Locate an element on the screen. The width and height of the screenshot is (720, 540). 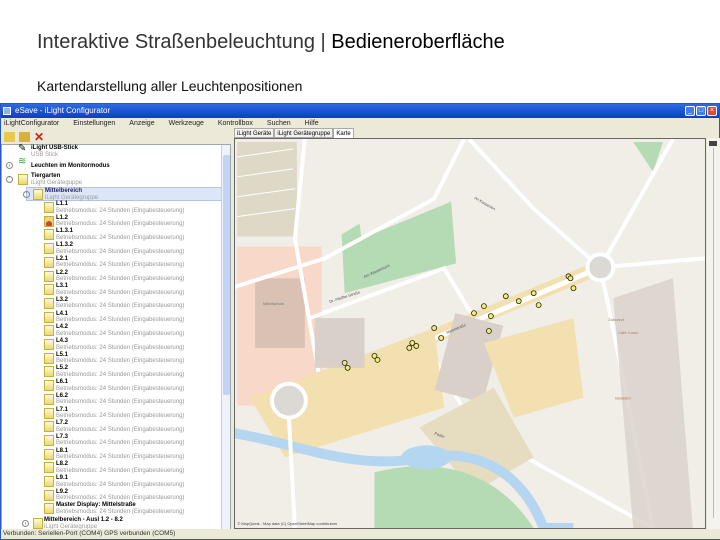
delete-icon: ✕ is located at coordinates (39, 137).